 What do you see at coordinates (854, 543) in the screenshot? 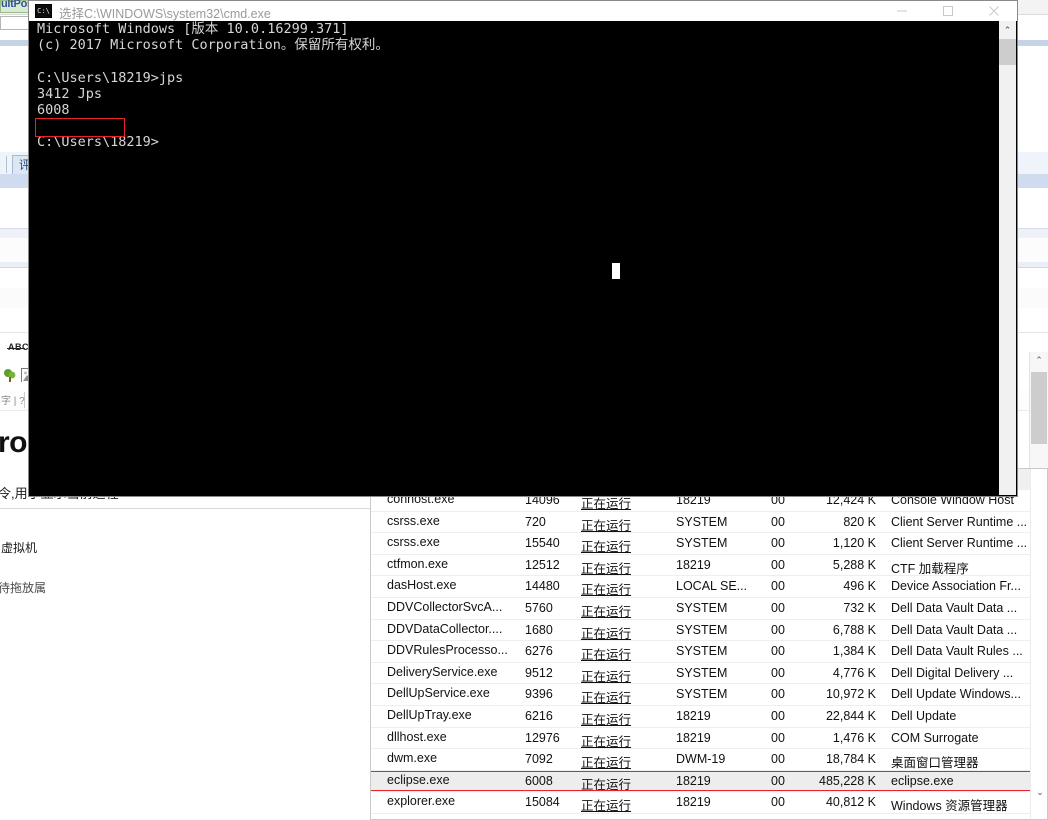
I see `process-memory-cell: 1,120 K` at bounding box center [854, 543].